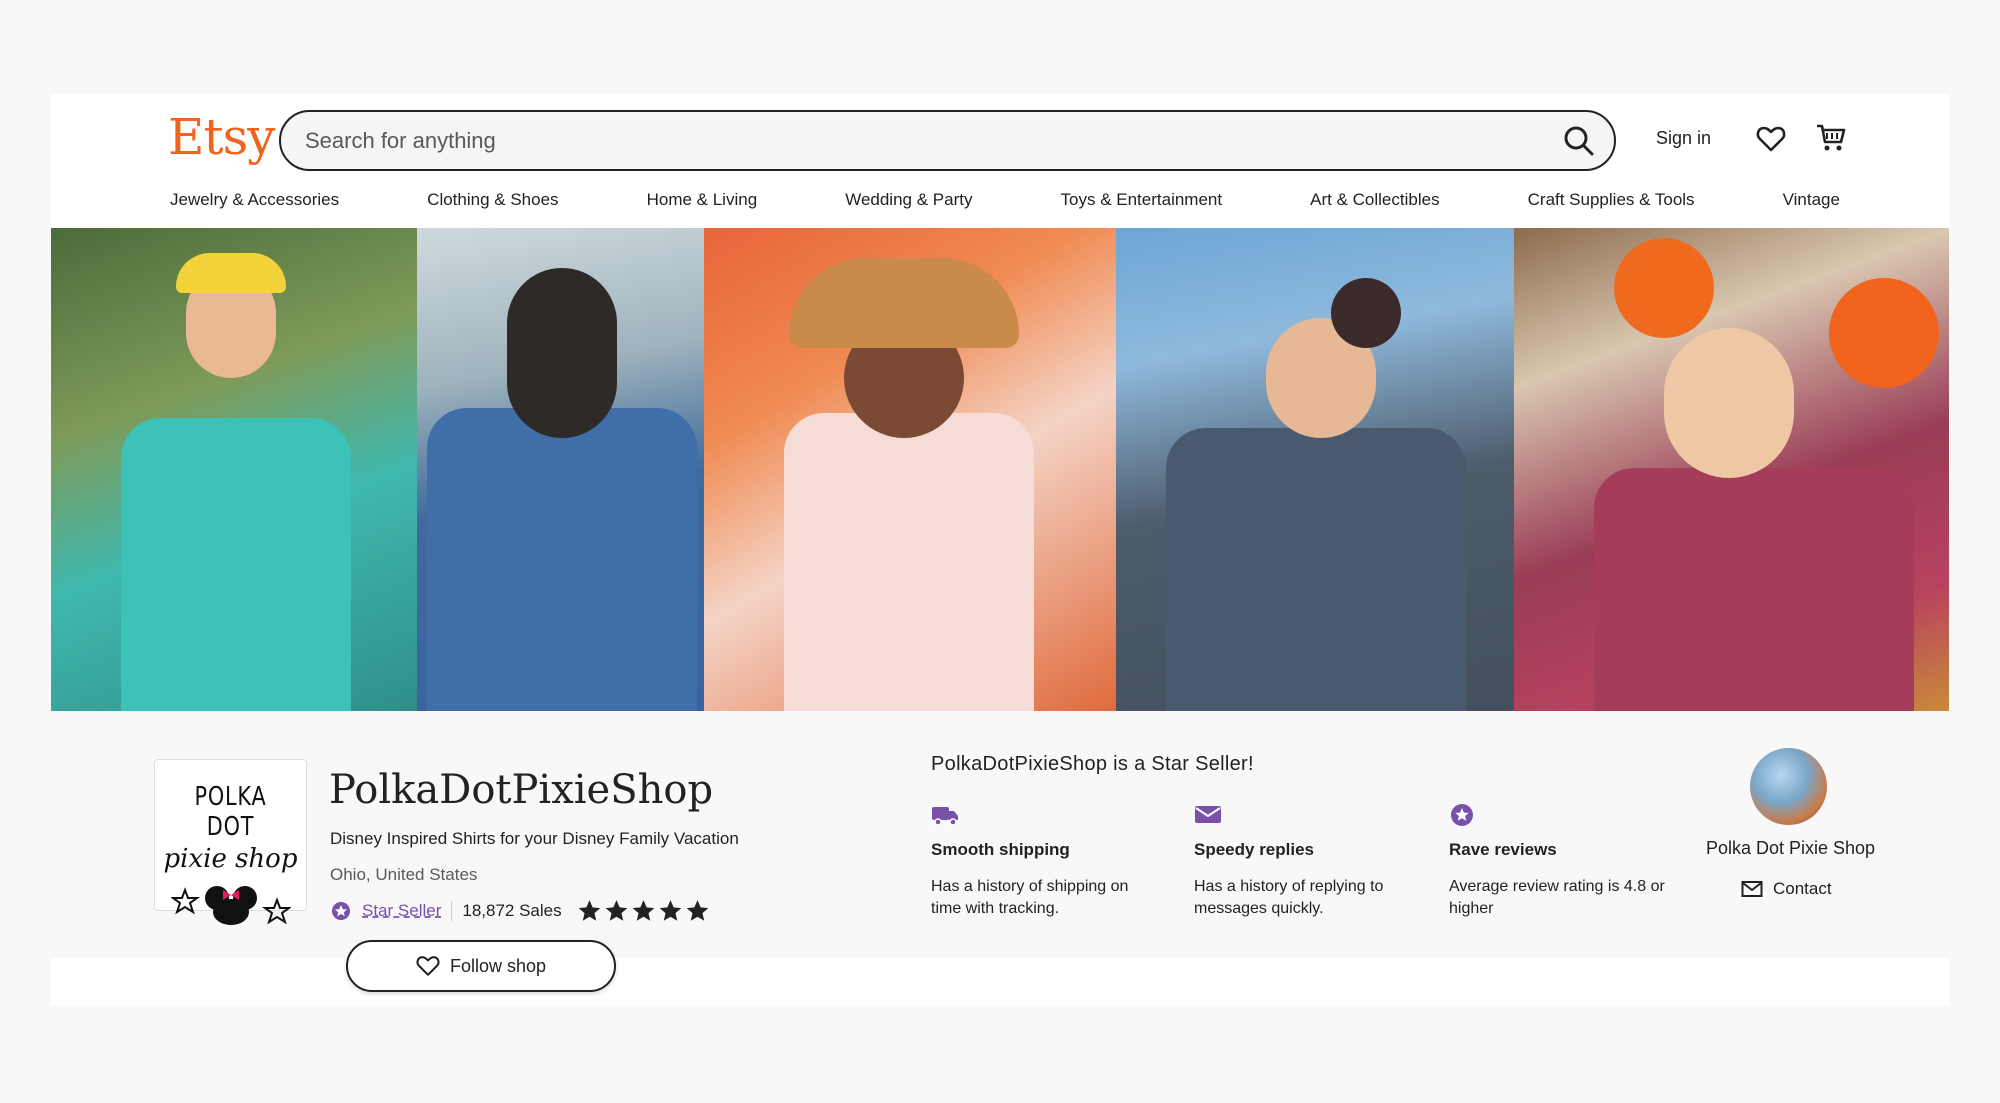 The width and height of the screenshot is (2000, 1103). Describe the element at coordinates (341, 911) in the screenshot. I see `star-seller-badge-icon` at that location.